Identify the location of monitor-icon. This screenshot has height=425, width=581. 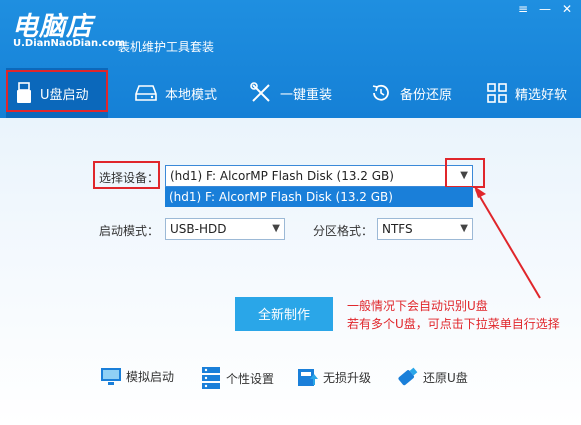
(111, 376).